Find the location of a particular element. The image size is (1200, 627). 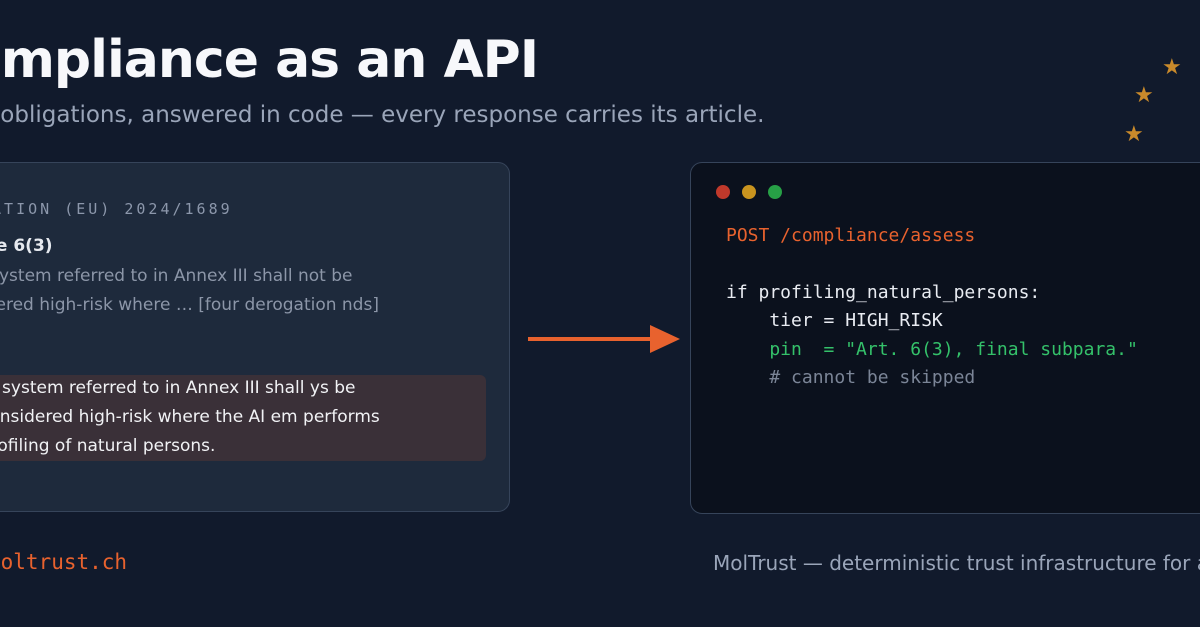

code-tier-assignment: tier = HIGH_RISK is located at coordinates (834, 320).